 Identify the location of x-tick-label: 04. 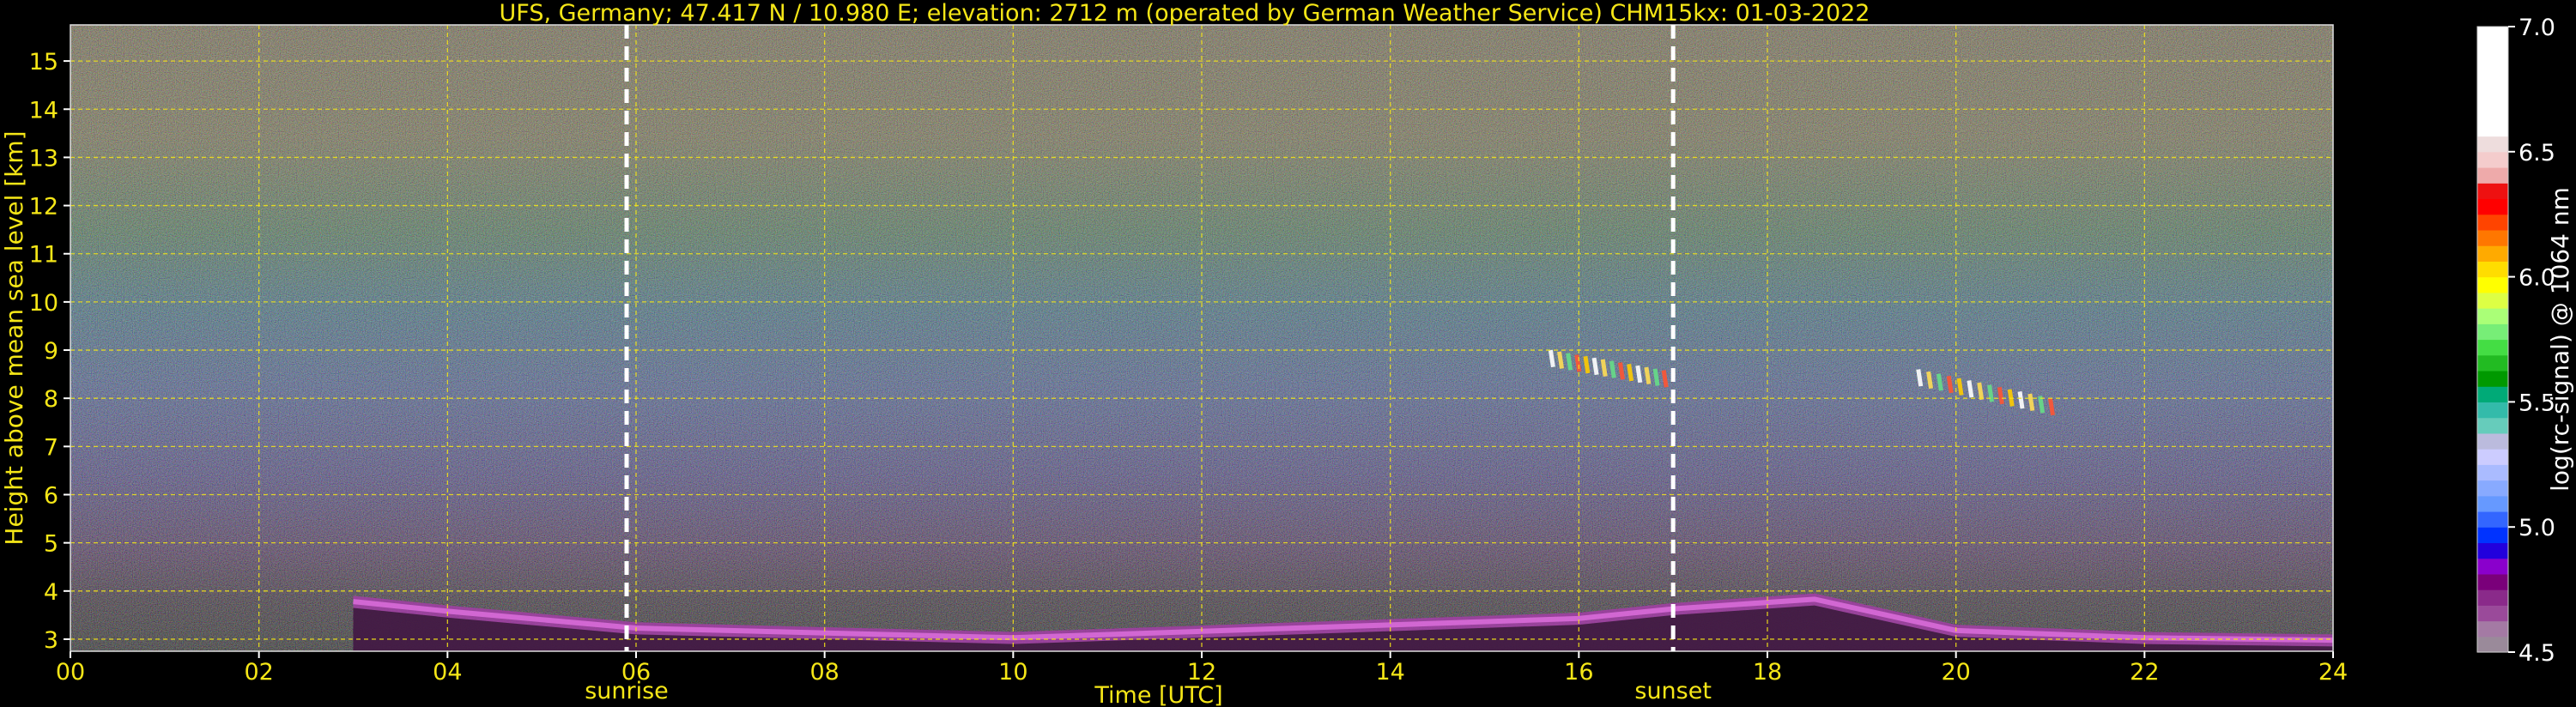
(447, 672).